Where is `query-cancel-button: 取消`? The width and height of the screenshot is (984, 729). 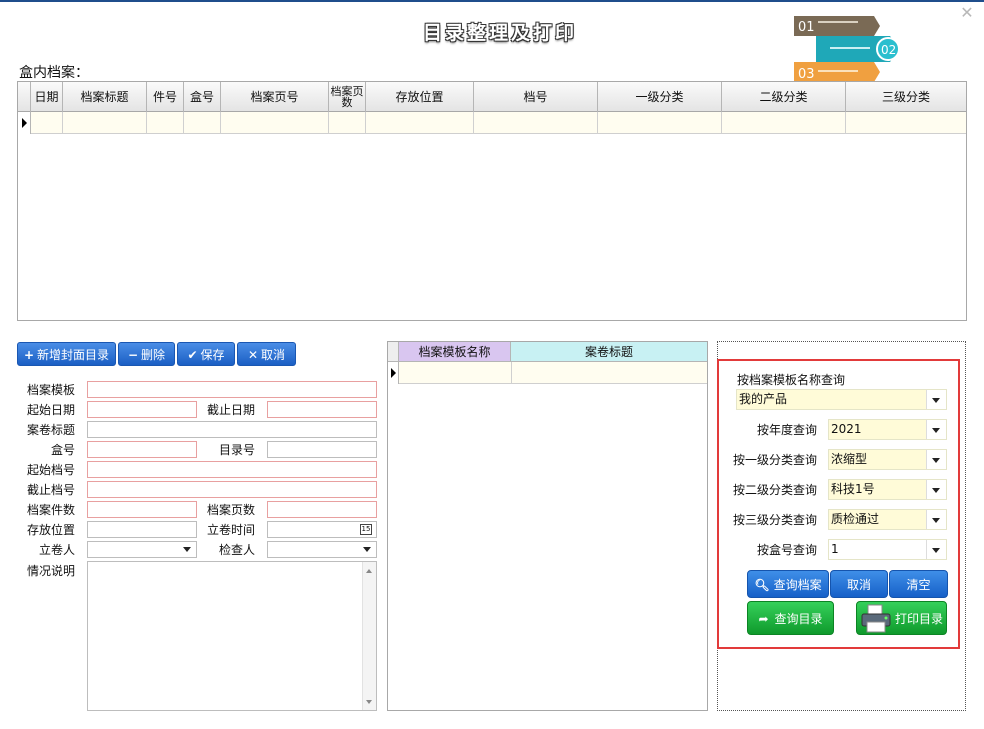
query-cancel-button: 取消 is located at coordinates (859, 584).